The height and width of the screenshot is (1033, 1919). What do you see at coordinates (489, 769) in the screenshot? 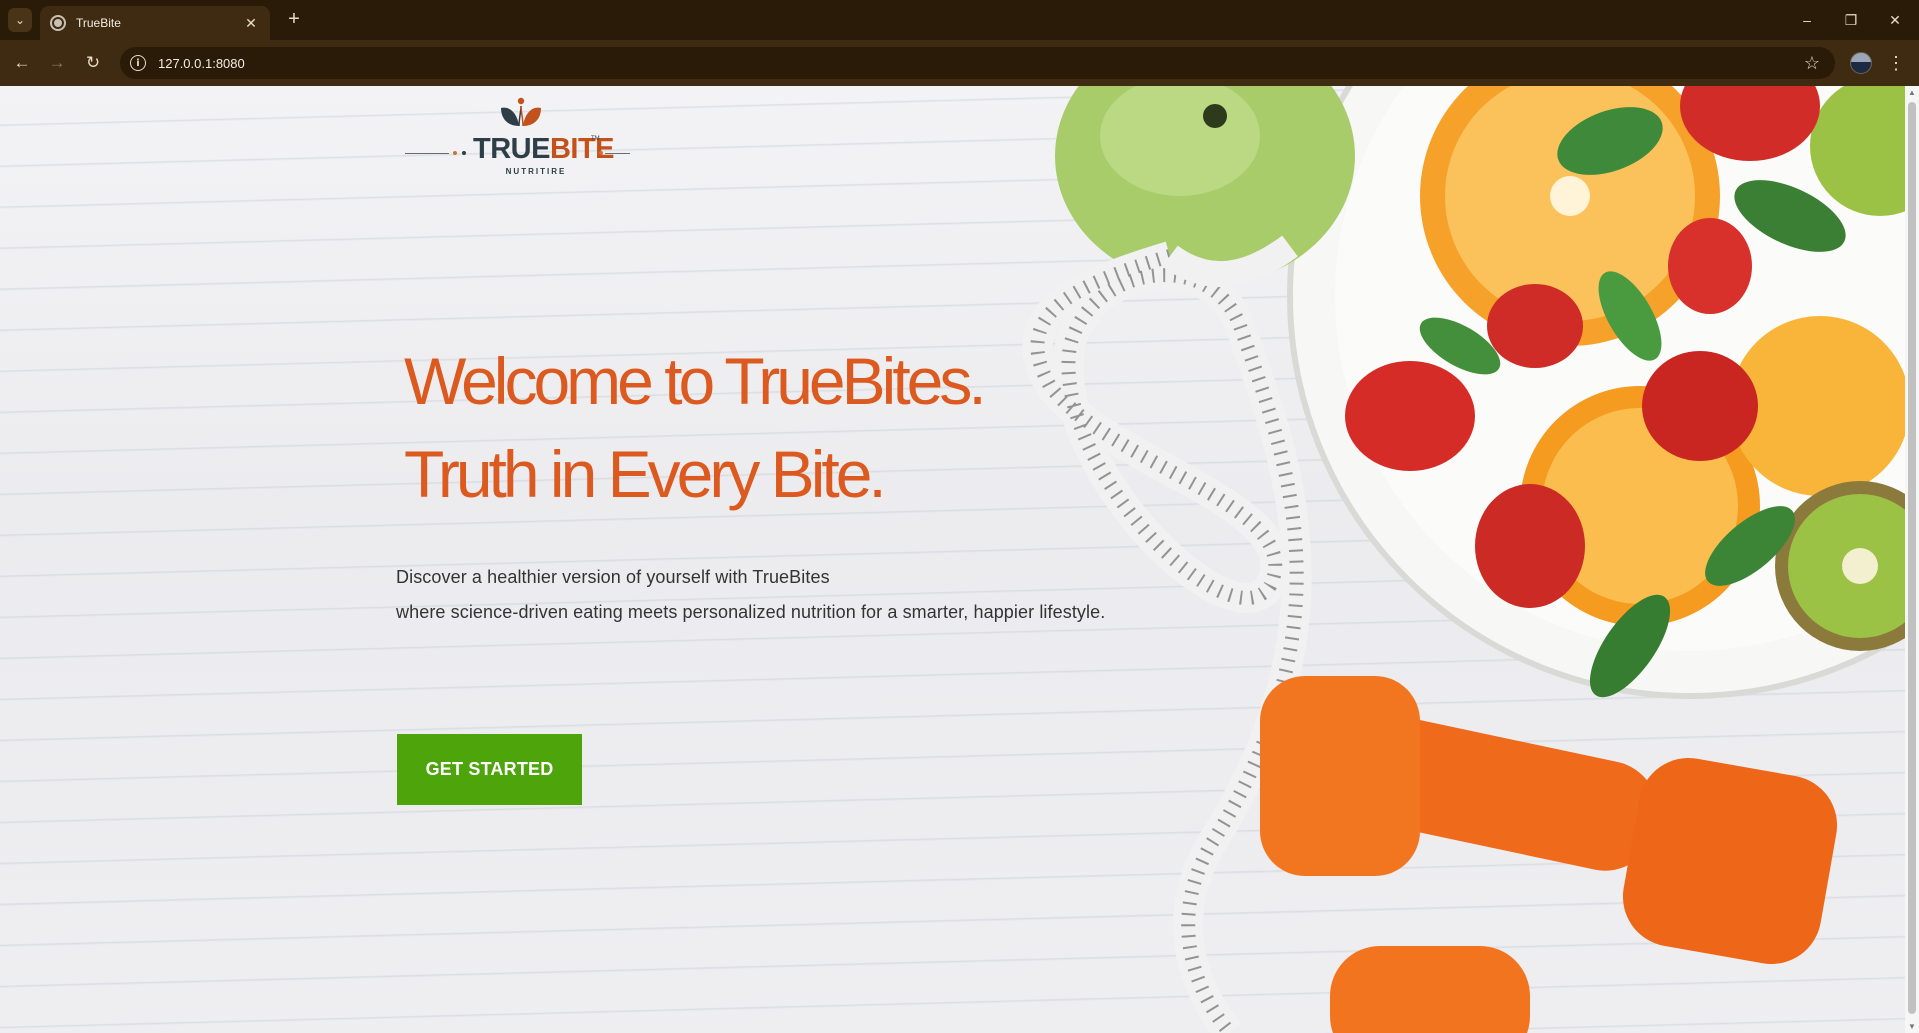
I see `get-started-button: GET STARTED` at bounding box center [489, 769].